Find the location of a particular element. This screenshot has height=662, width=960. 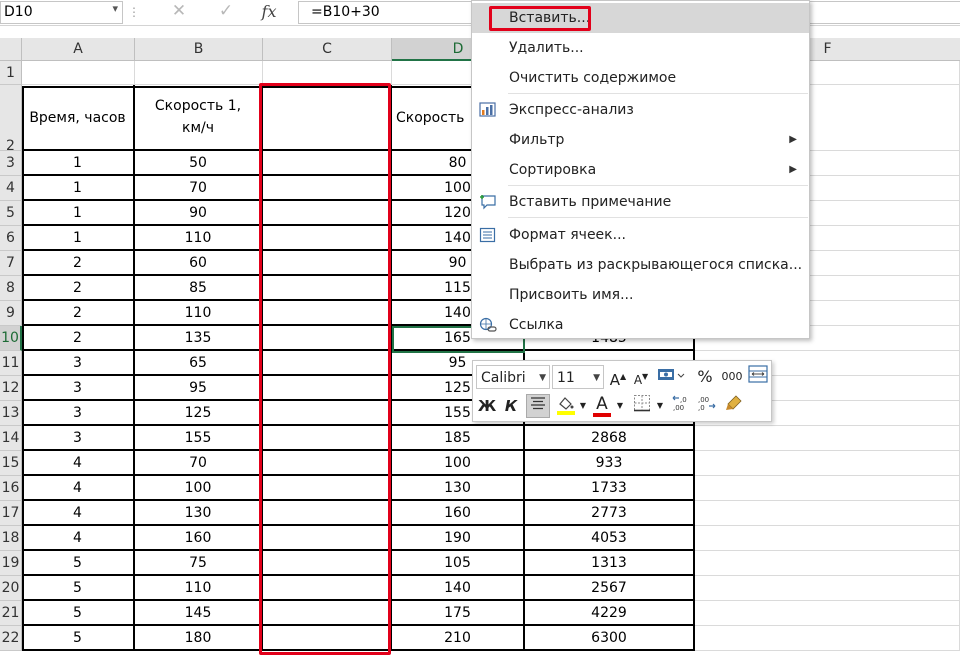

cell-f15 is located at coordinates (827, 463).